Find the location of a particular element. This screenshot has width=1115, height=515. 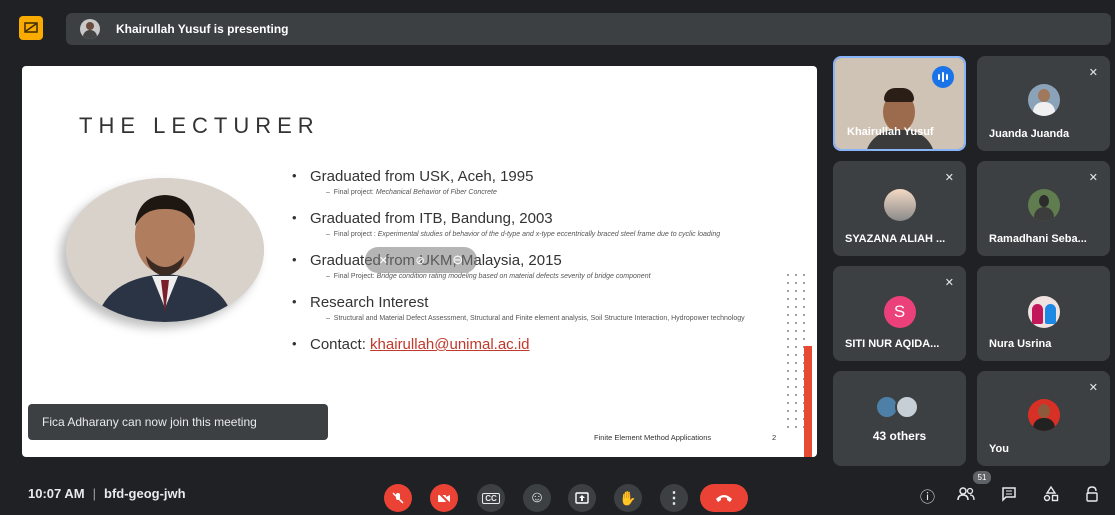

mic-off-icon is located at coordinates (398, 498).